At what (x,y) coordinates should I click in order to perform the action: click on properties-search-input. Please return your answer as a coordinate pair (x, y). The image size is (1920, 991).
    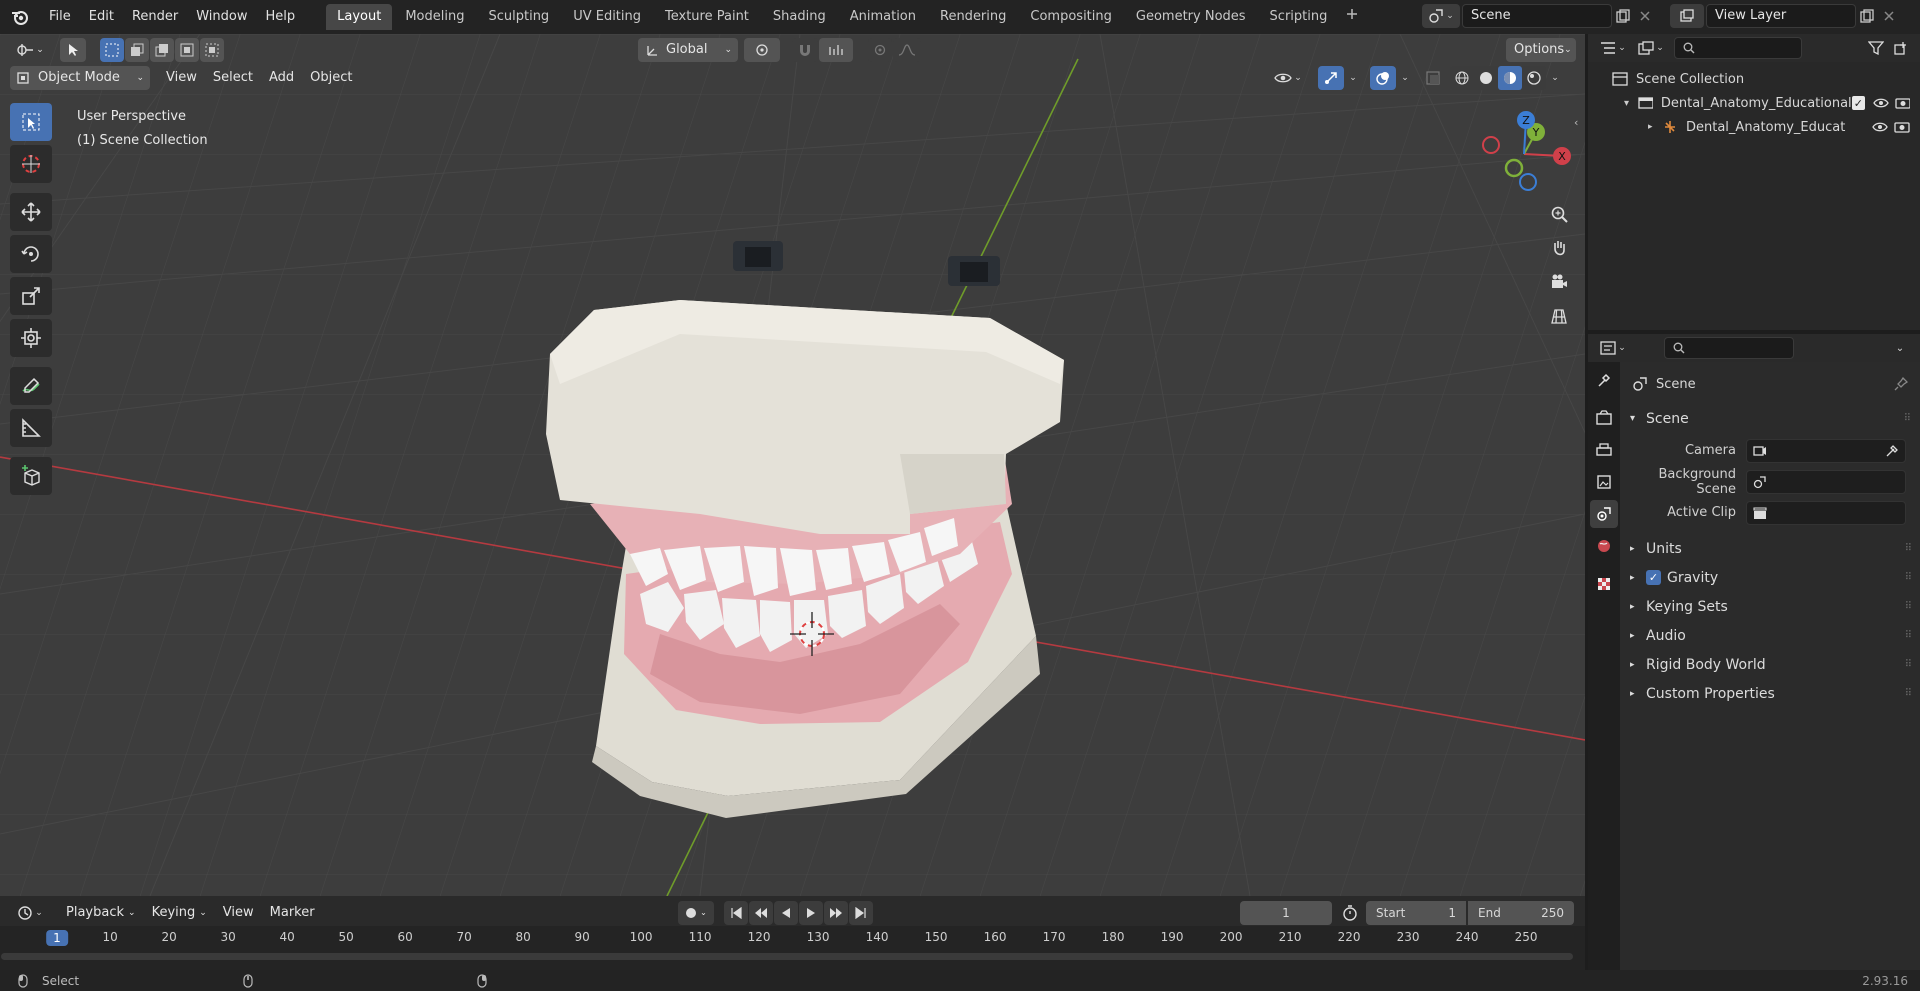
    Looking at the image, I should click on (1729, 348).